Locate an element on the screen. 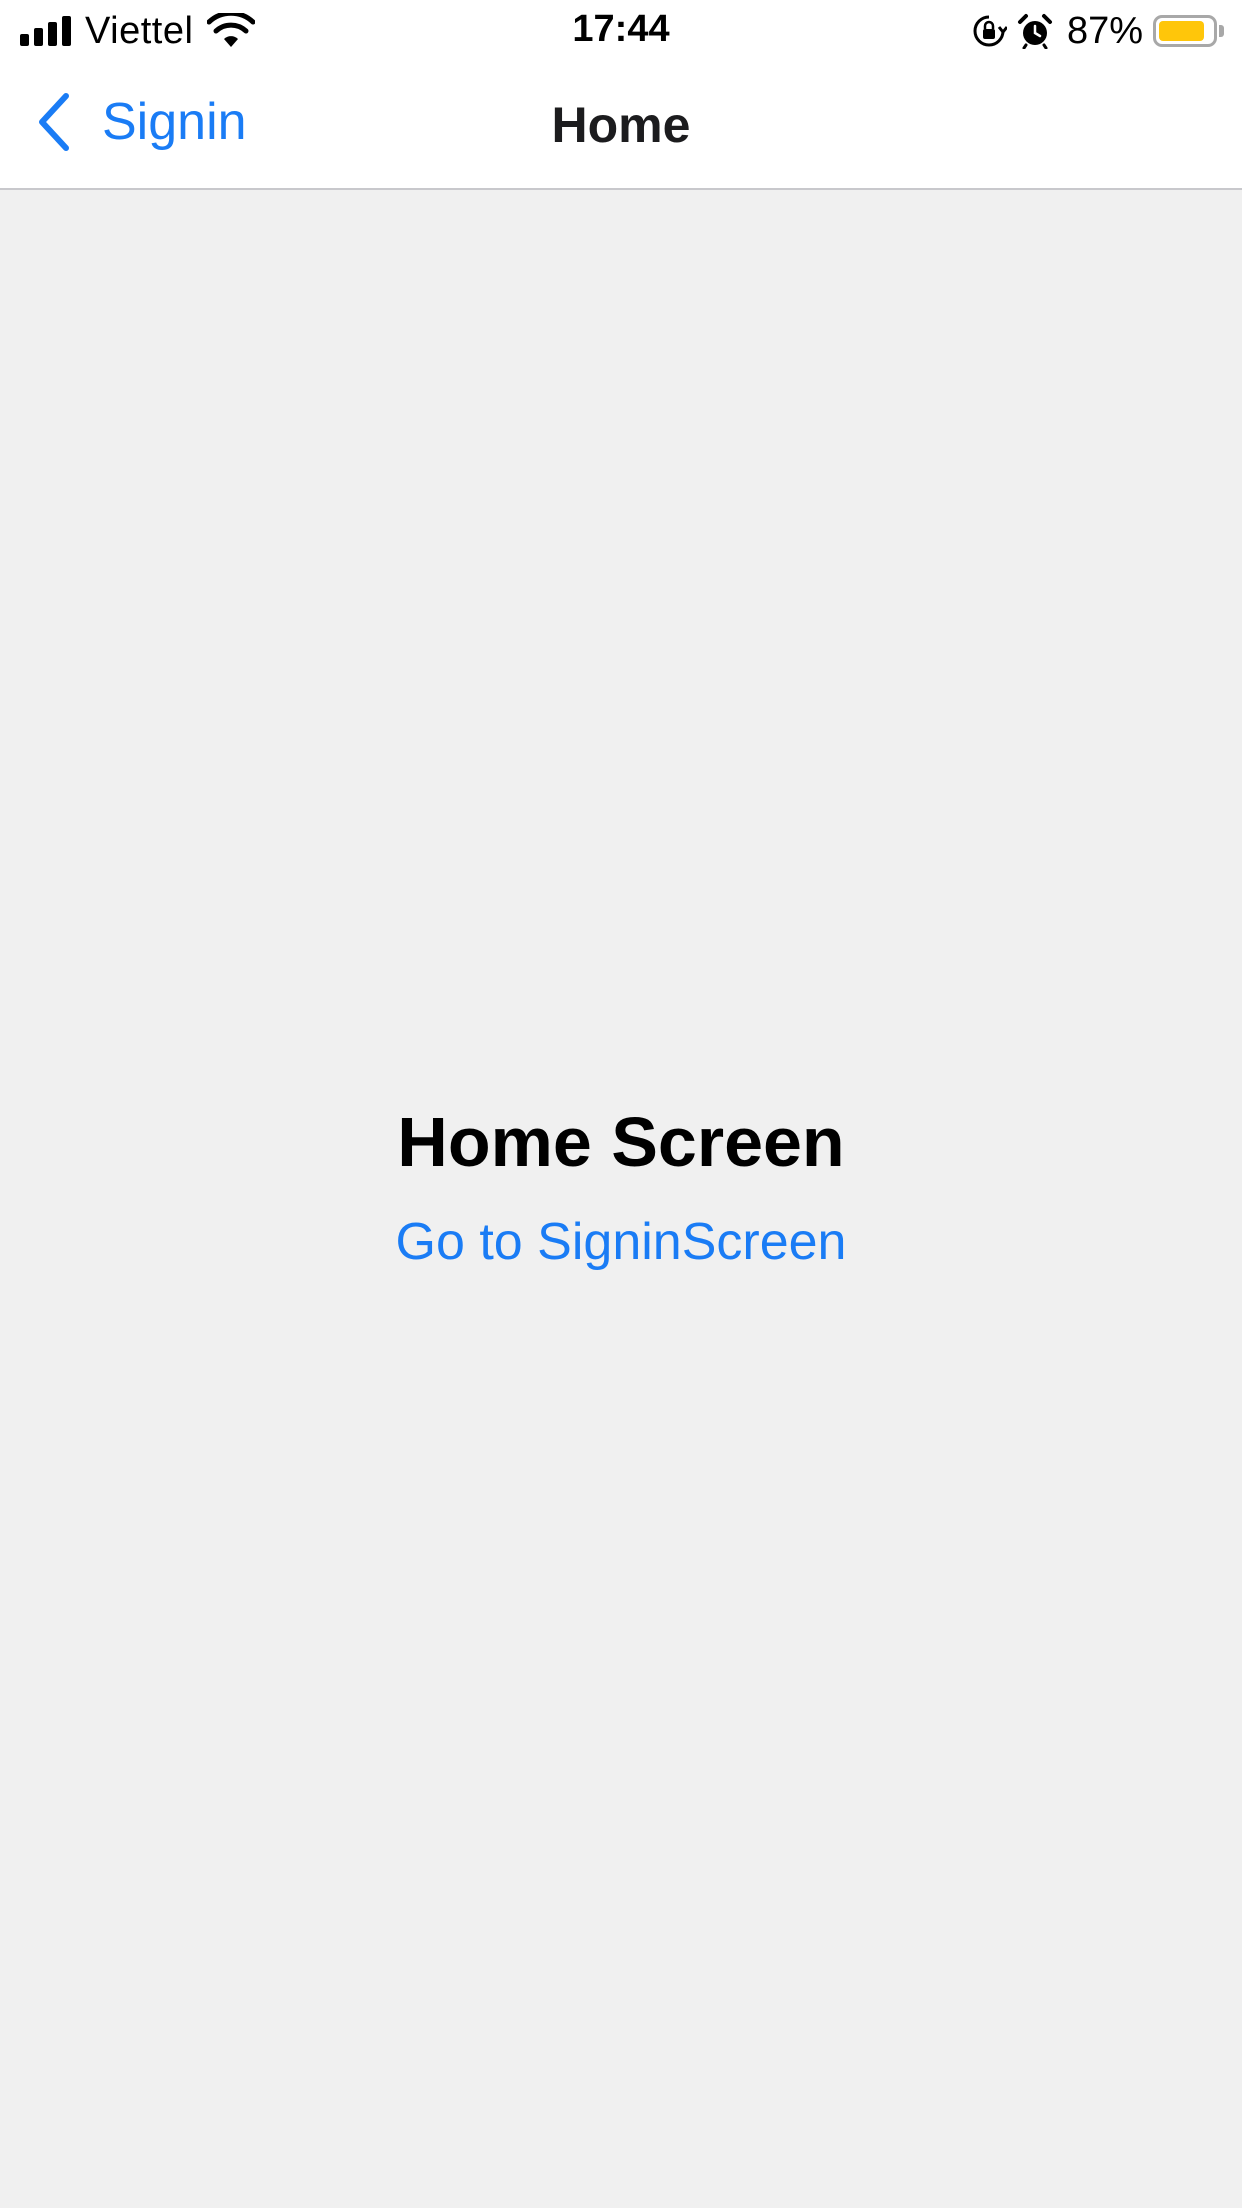 The height and width of the screenshot is (2208, 1242). go-to-signin-link: Go to SigninScreen is located at coordinates (621, 1242).